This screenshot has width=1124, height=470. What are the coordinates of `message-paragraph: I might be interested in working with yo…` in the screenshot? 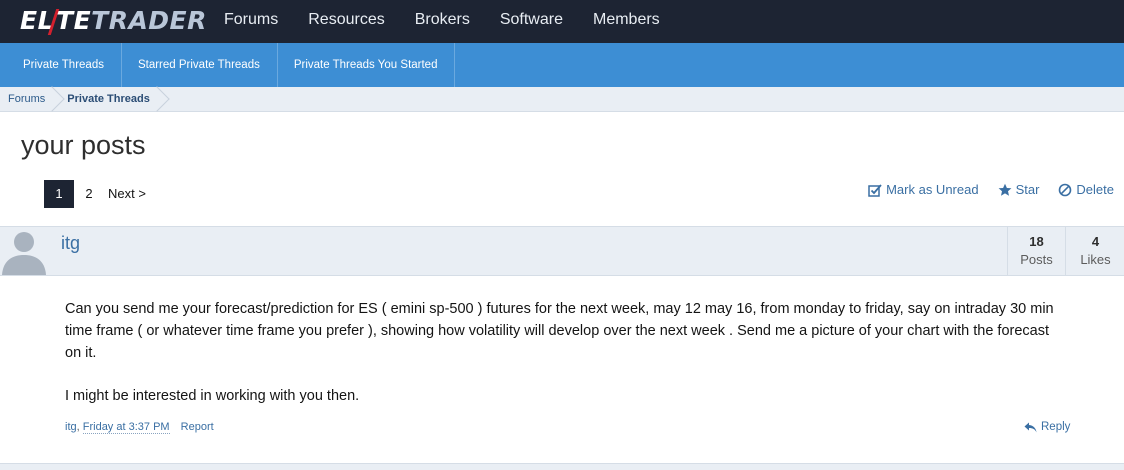 It's located at (212, 396).